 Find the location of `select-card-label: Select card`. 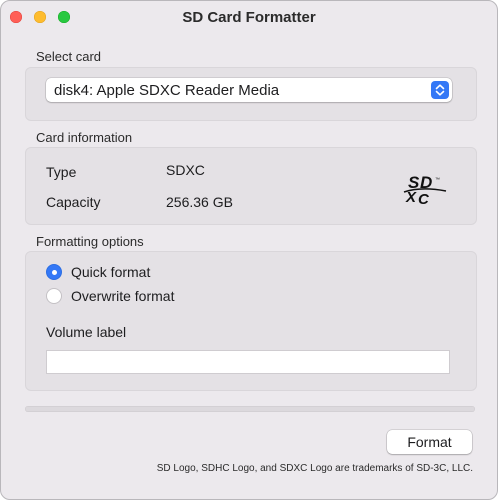

select-card-label: Select card is located at coordinates (69, 56).